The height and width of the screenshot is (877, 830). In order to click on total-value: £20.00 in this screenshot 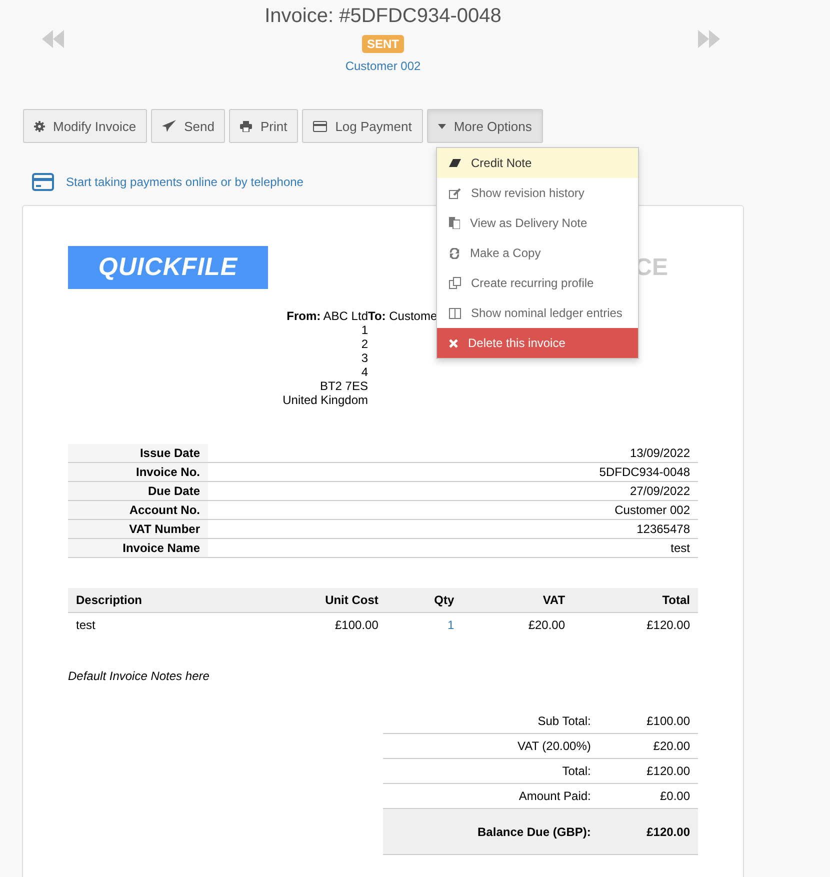, I will do `click(648, 746)`.